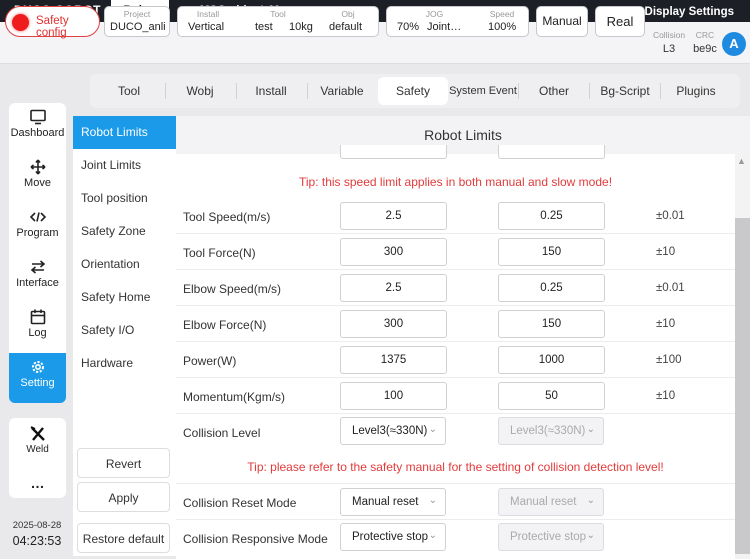 The width and height of the screenshot is (750, 559). Describe the element at coordinates (682, 11) in the screenshot. I see `display-settings-button: ⚙ Display Settings` at that location.